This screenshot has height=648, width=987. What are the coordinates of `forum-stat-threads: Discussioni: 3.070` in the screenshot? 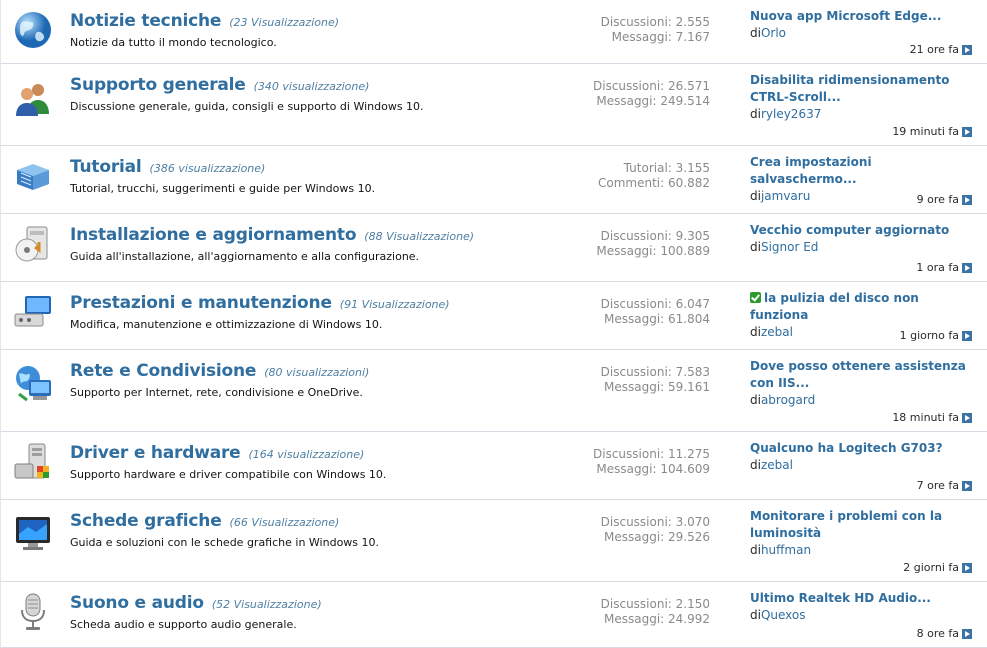 It's located at (655, 522).